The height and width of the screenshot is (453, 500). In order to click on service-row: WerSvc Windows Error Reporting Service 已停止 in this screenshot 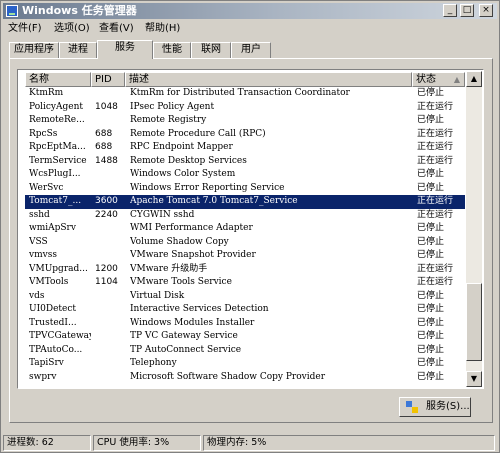, I will do `click(245, 189)`.